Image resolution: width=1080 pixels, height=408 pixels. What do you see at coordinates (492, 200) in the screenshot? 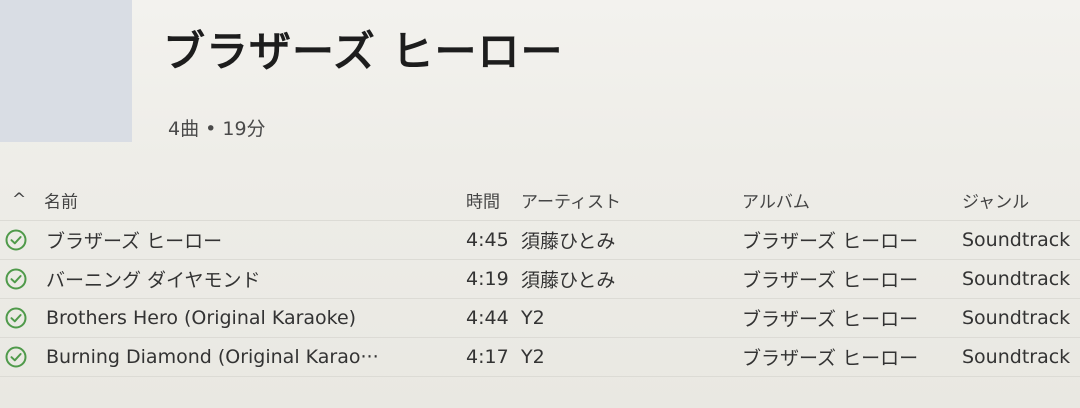
I see `column-header-time: 時間` at bounding box center [492, 200].